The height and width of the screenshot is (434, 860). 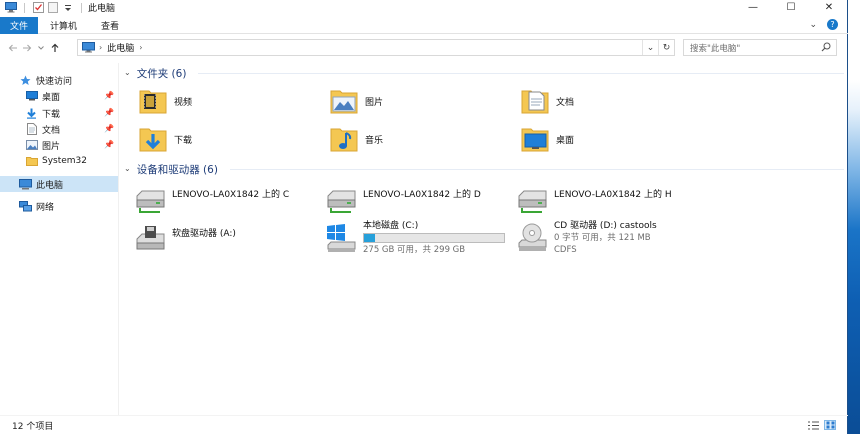 I want to click on search-input: 搜索"此电脑", so click(x=760, y=47).